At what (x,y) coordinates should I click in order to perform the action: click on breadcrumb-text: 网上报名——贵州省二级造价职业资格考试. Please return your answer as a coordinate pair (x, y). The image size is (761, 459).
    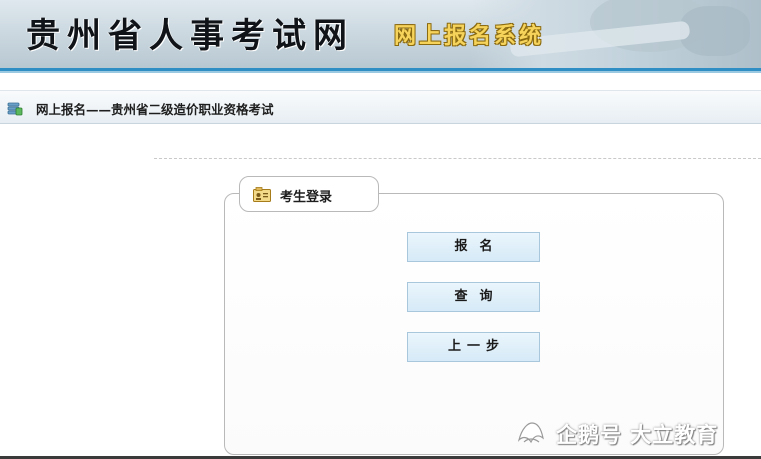
    Looking at the image, I should click on (155, 109).